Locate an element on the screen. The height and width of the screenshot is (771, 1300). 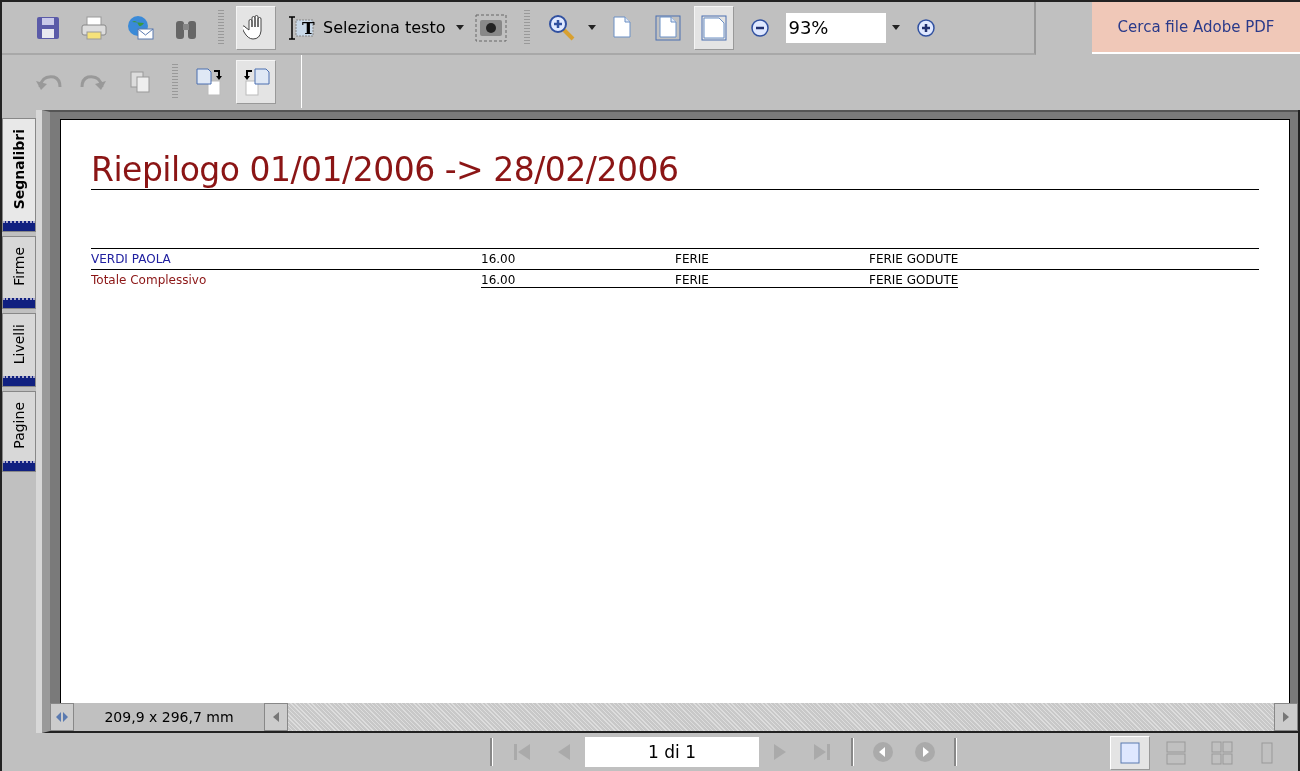
single-view-button is located at coordinates (1130, 753).